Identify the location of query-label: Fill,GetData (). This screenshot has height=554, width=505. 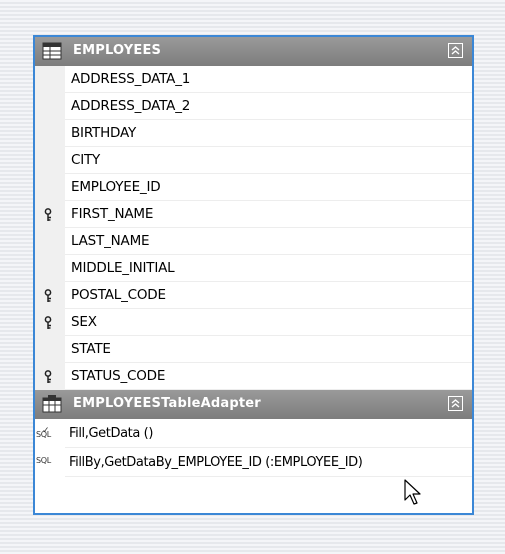
(268, 433).